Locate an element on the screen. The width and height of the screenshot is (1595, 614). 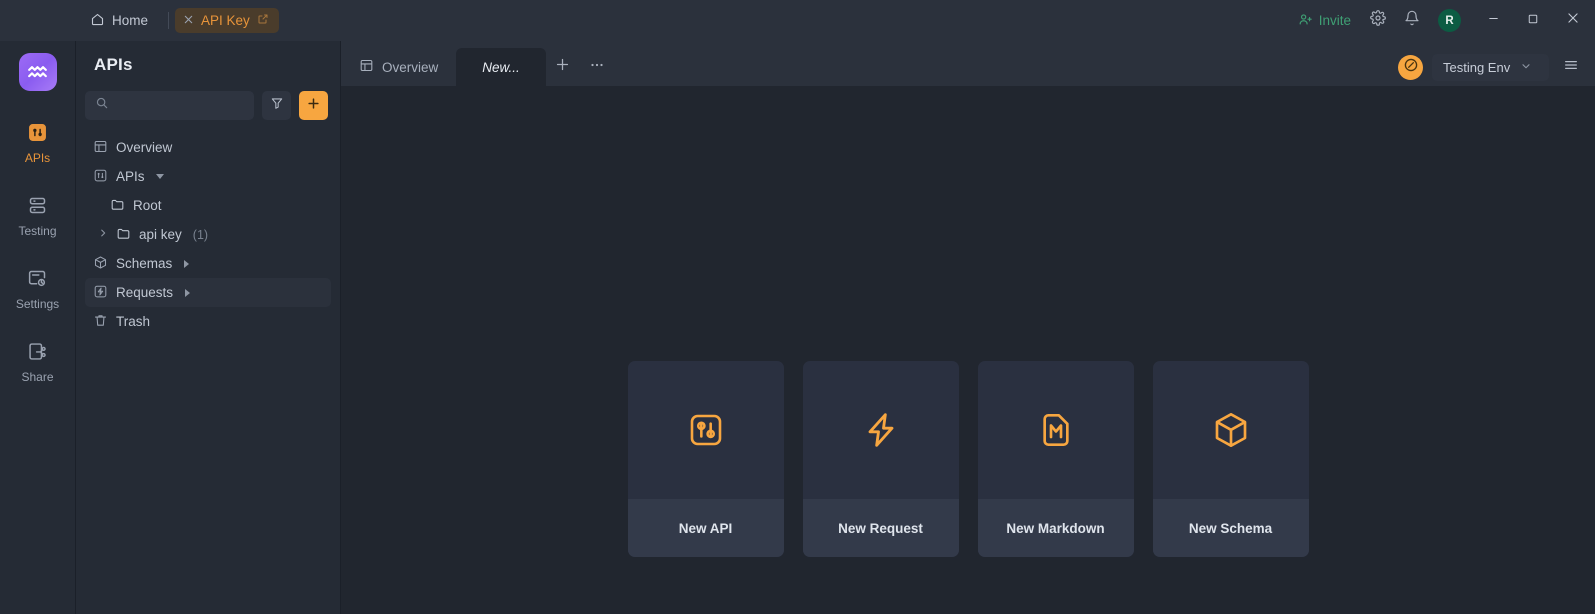
avatar-initial: R is located at coordinates (1449, 20).